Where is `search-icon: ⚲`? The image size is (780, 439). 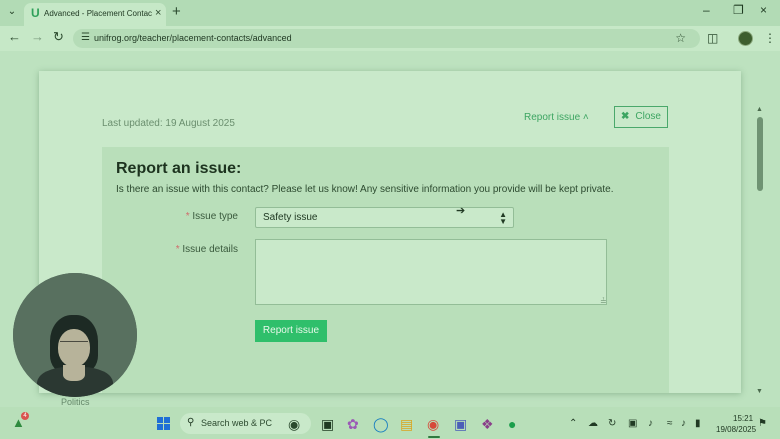
search-icon: ⚲ is located at coordinates (191, 422).